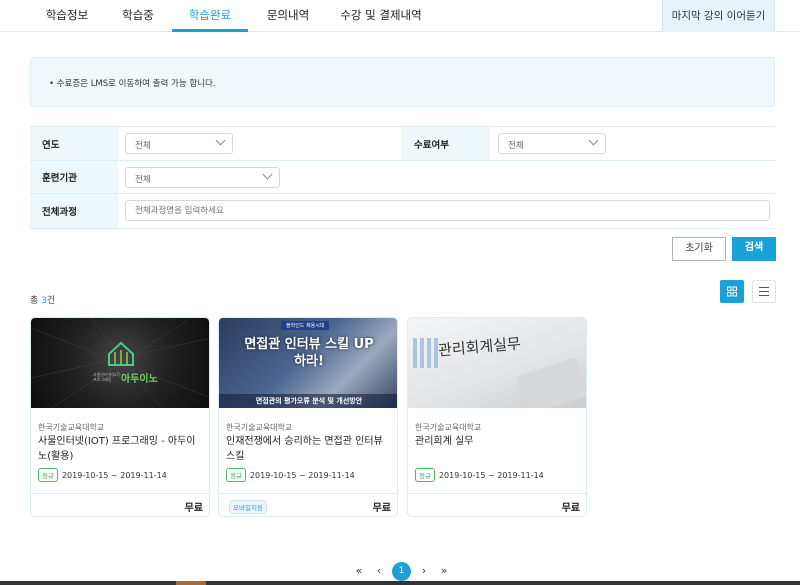  Describe the element at coordinates (288, 16) in the screenshot. I see `tab-inquiries: 문의내역` at that location.